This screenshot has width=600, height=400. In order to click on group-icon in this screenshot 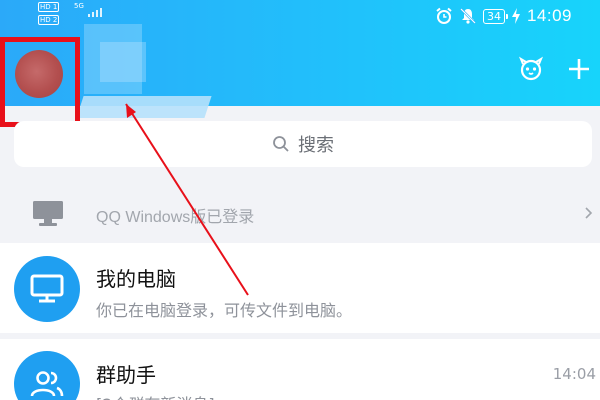, I will do `click(47, 375)`.